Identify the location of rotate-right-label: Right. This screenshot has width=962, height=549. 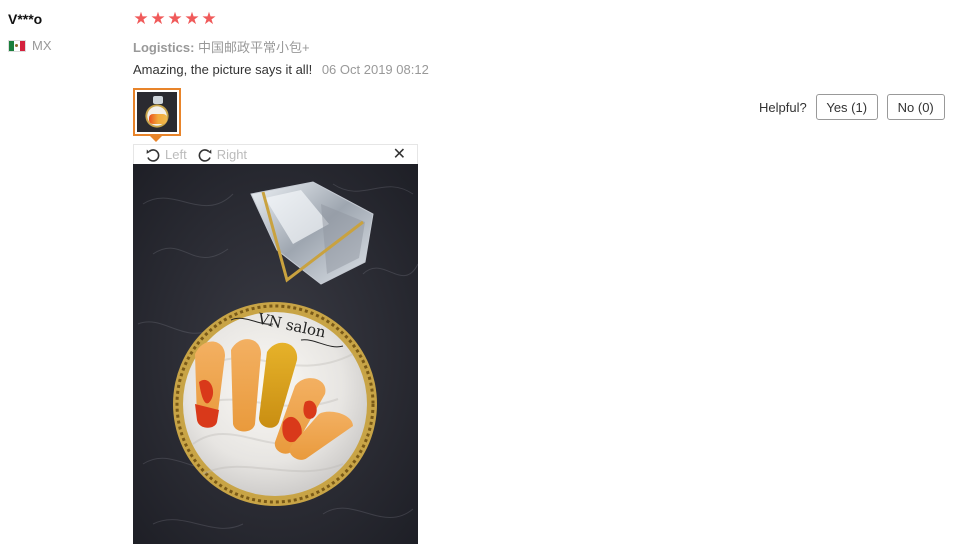
(232, 154).